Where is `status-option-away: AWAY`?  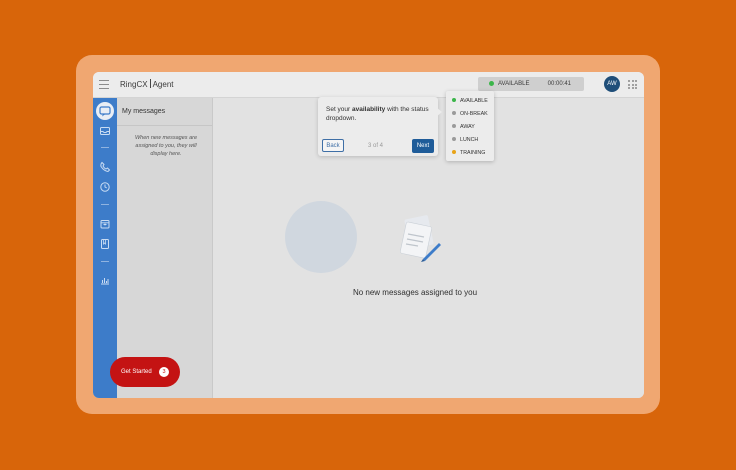
status-option-away: AWAY is located at coordinates (463, 127).